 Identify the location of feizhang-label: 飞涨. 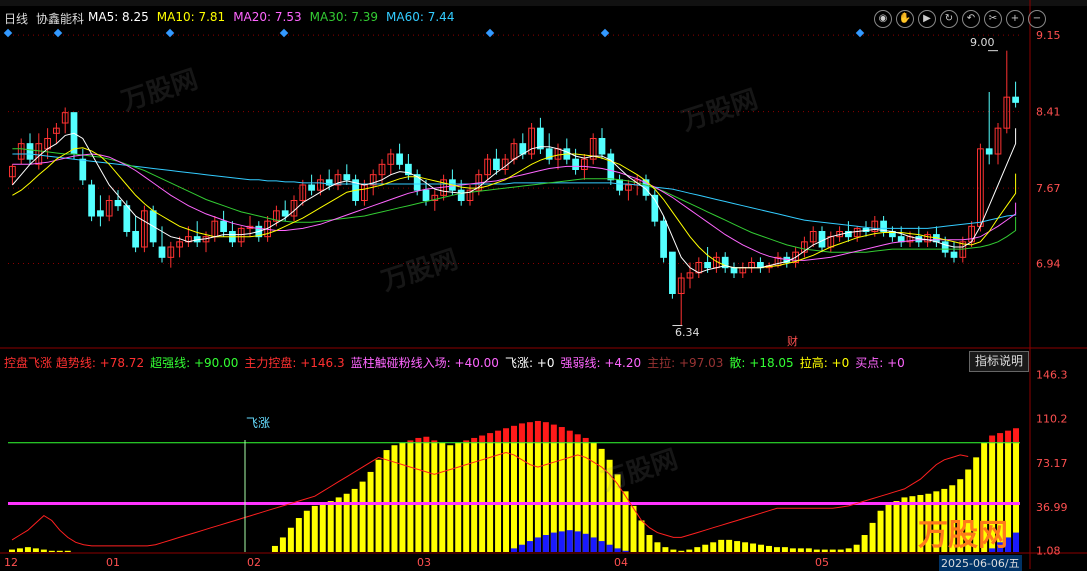
(258, 423).